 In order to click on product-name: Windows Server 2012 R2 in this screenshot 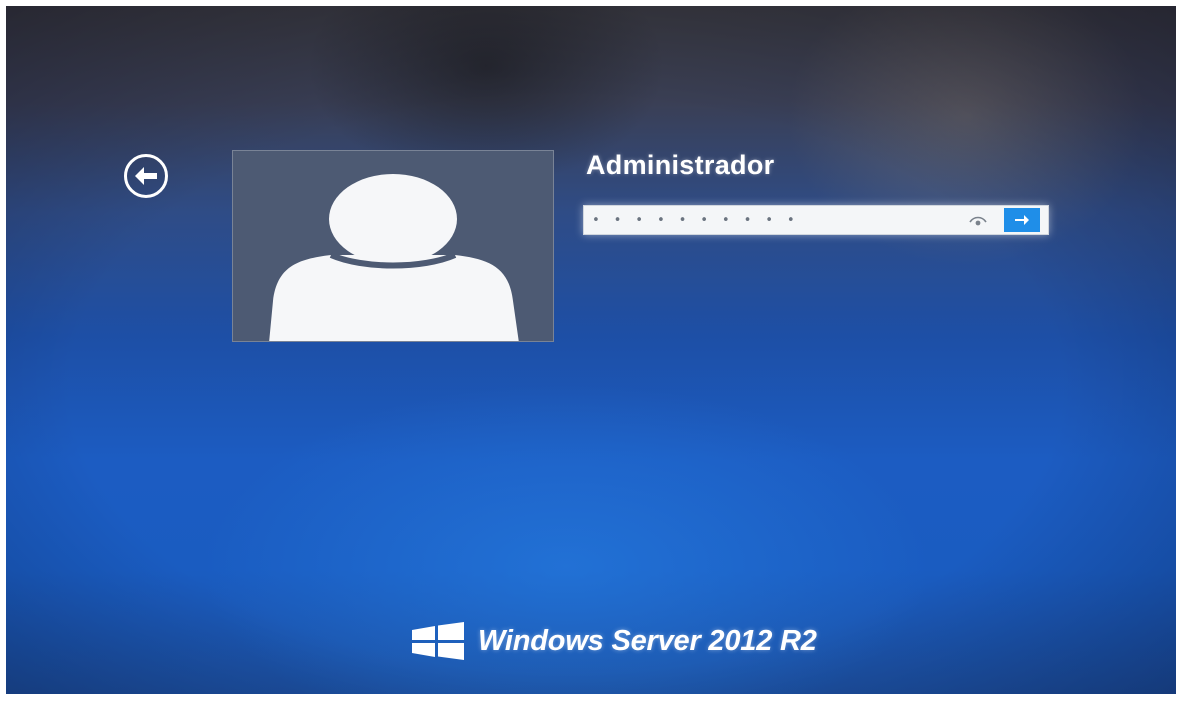, I will do `click(647, 640)`.